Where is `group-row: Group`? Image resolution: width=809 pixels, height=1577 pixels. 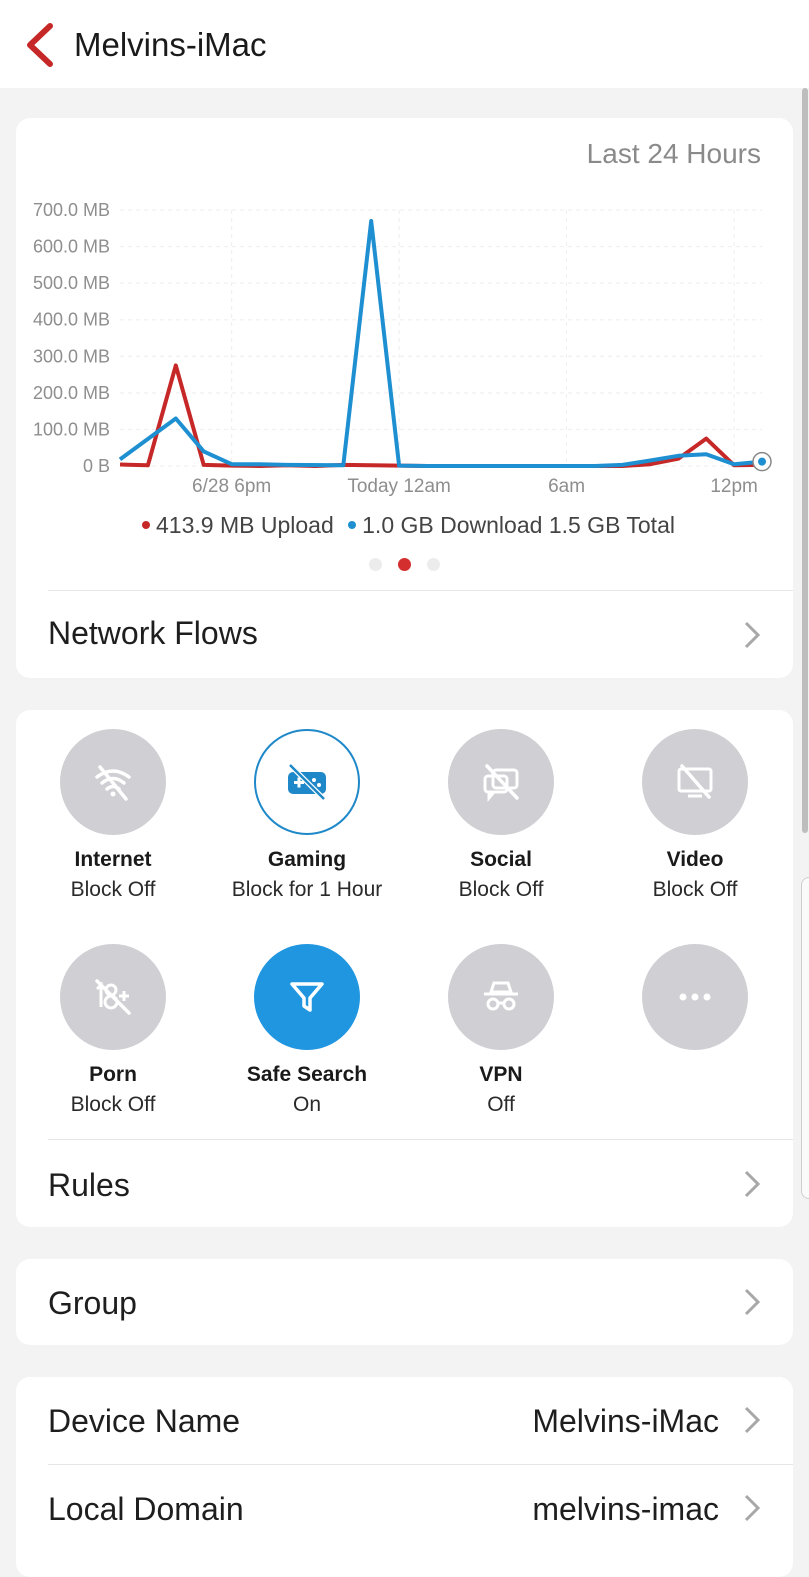
group-row: Group is located at coordinates (404, 1302).